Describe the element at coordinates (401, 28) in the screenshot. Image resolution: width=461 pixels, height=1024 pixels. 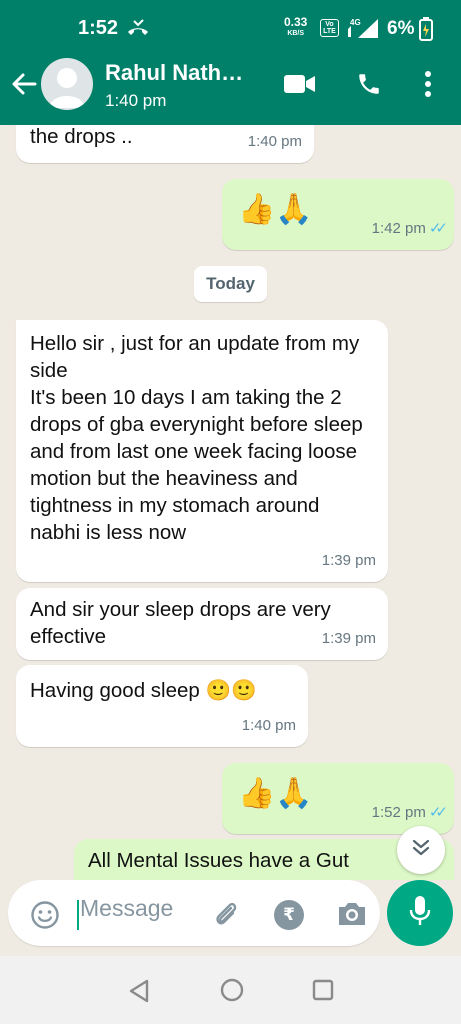
I see `battery-percent: 6%` at that location.